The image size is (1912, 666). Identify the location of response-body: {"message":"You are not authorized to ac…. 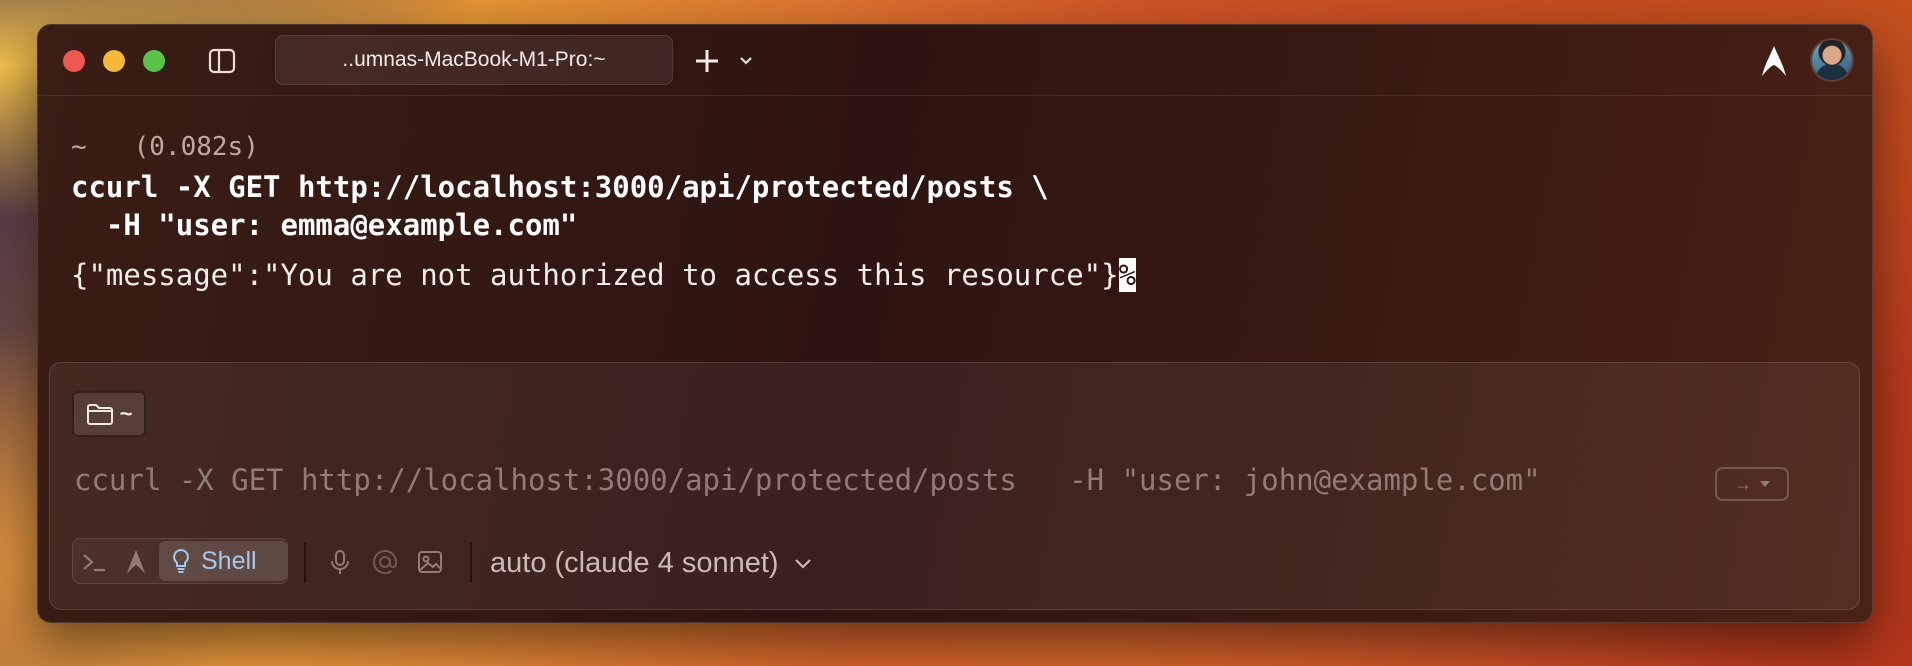
(595, 275).